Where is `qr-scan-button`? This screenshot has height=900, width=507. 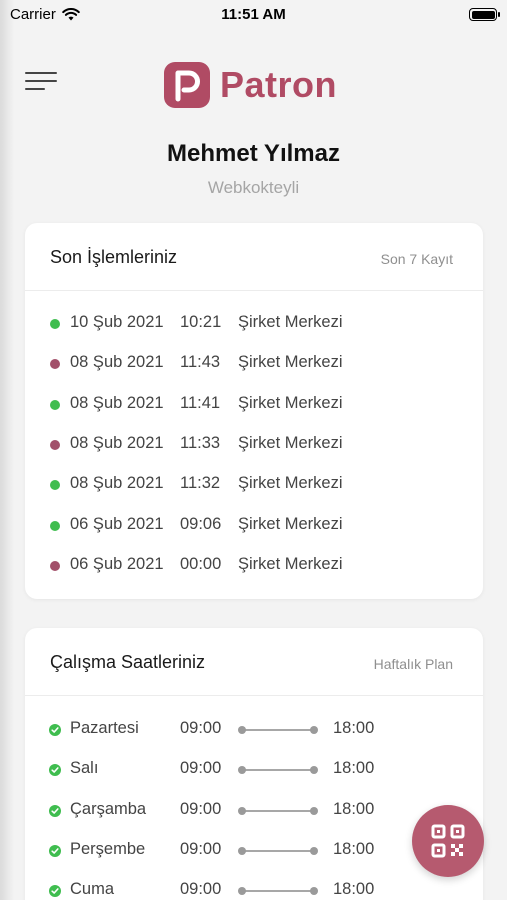
qr-scan-button is located at coordinates (448, 841).